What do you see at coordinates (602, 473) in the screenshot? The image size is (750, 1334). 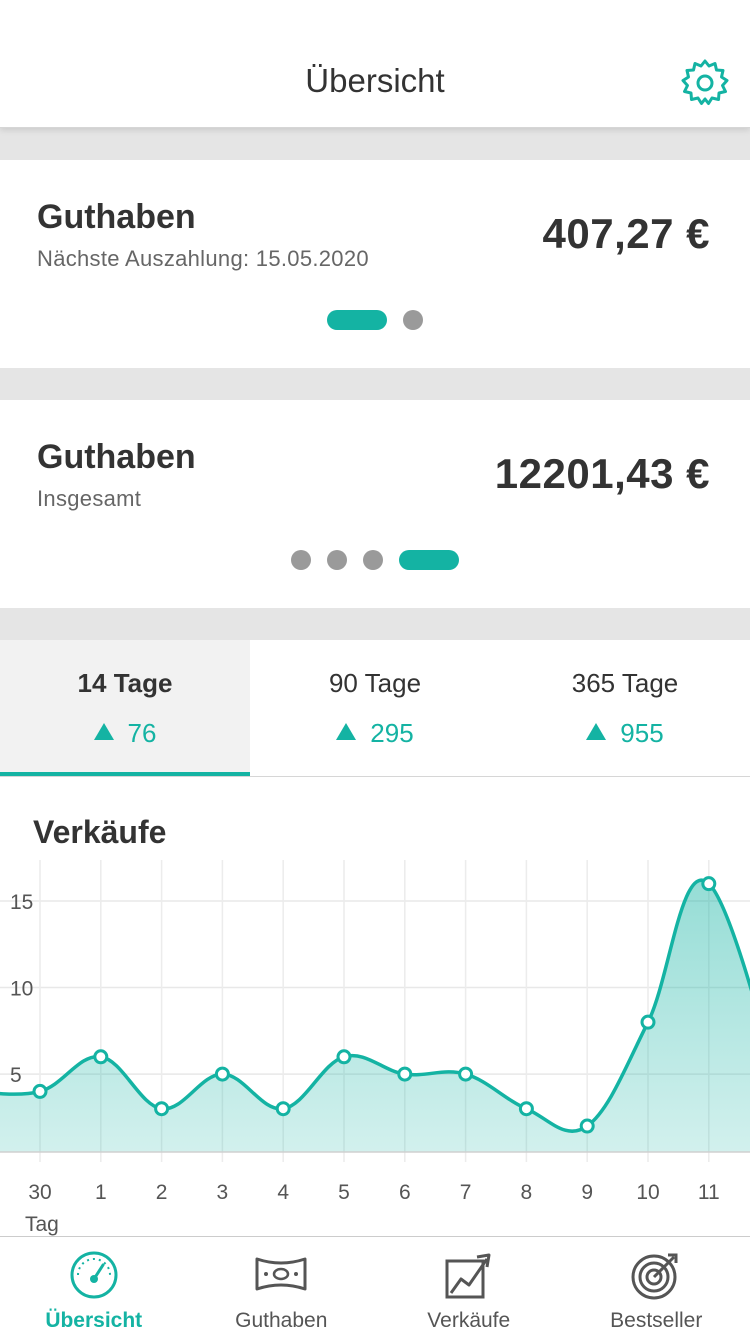 I see `card-amount: 12201,43 €` at bounding box center [602, 473].